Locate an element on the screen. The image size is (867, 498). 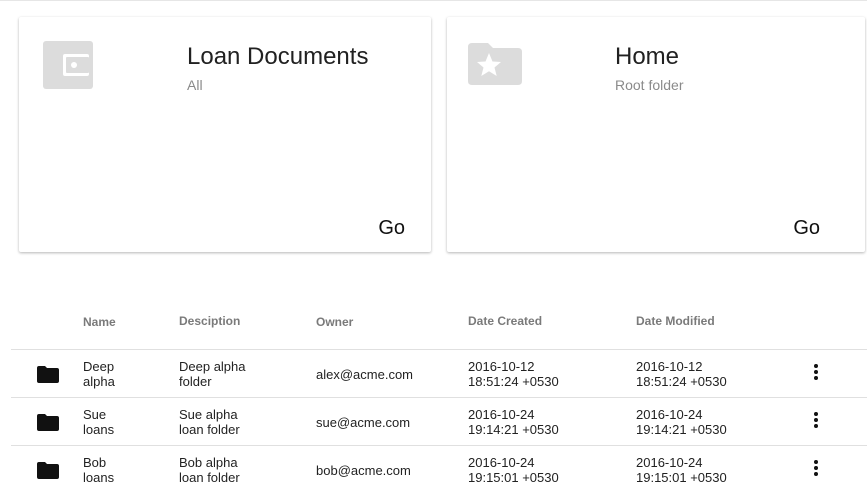
card-subtitle: Root folder is located at coordinates (649, 85).